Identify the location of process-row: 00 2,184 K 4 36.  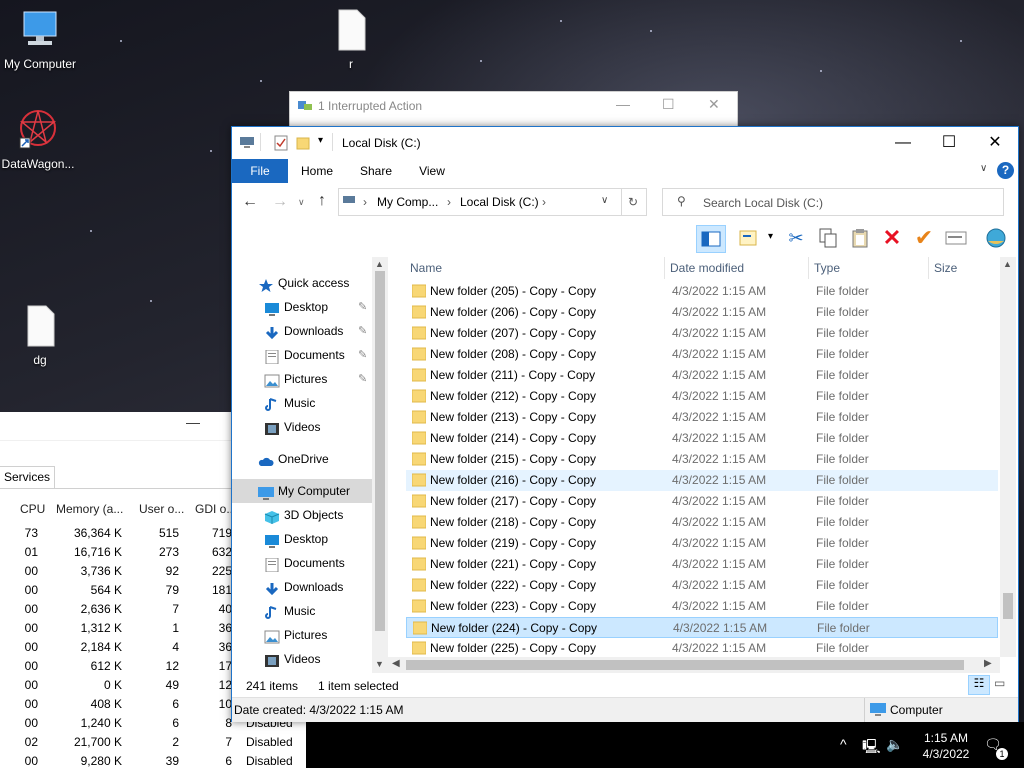
(116, 647).